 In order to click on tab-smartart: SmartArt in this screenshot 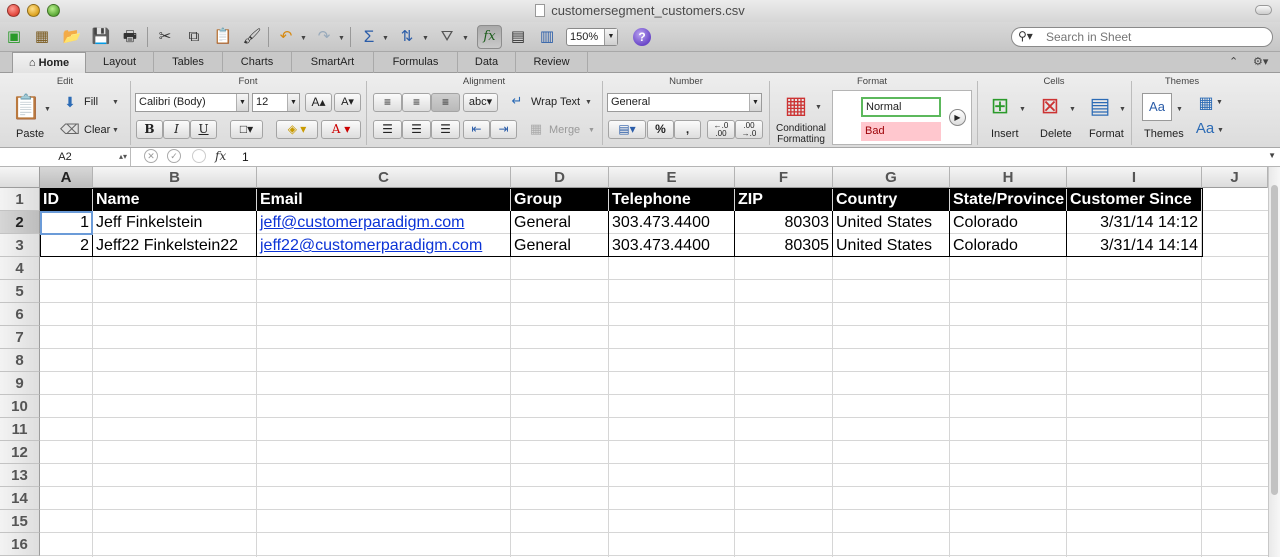, I will do `click(333, 62)`.